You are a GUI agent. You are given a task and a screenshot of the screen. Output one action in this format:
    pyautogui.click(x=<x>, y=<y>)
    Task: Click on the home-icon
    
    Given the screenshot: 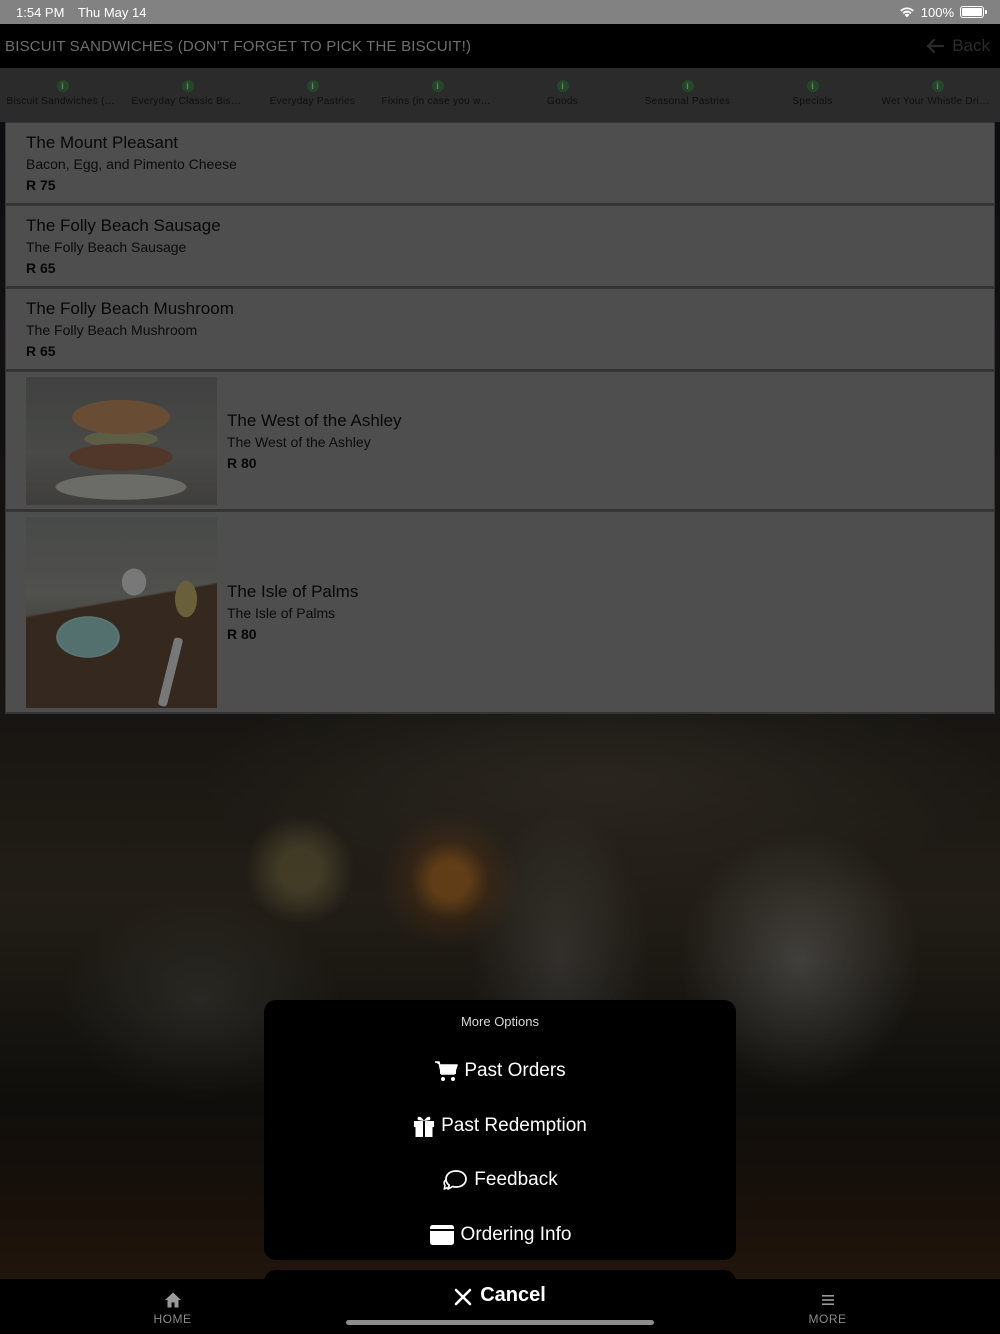 What is the action you would take?
    pyautogui.click(x=172, y=1300)
    